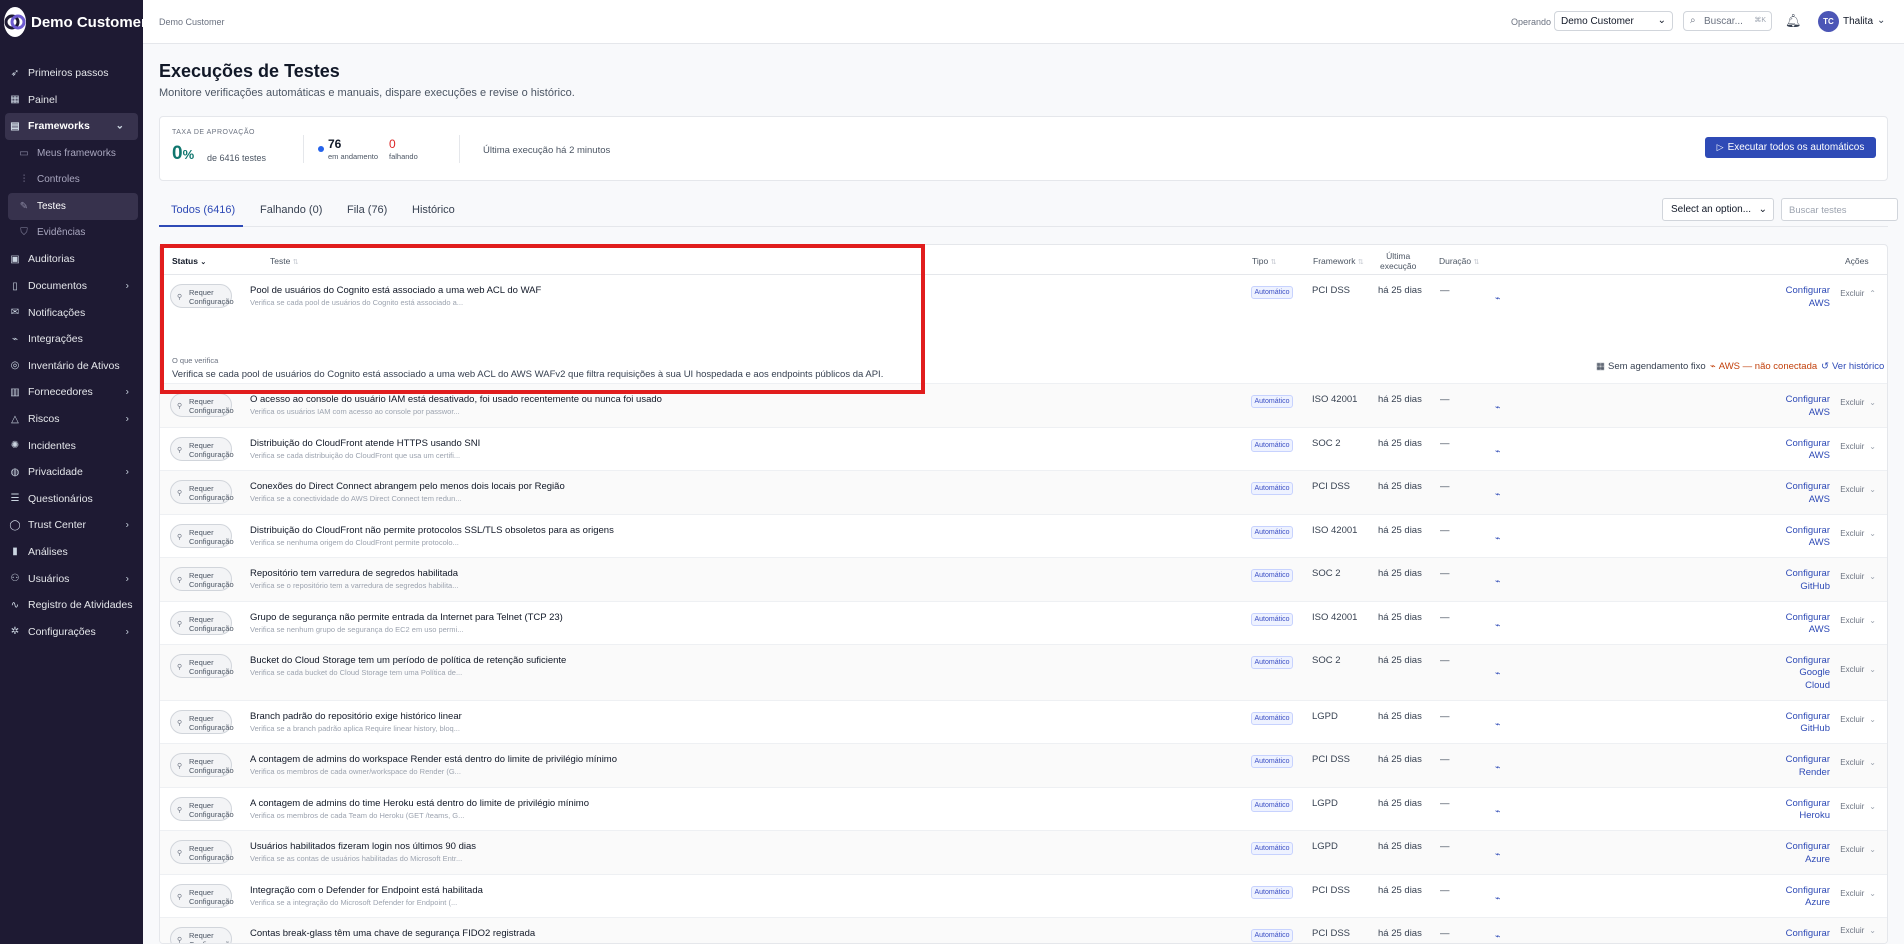  I want to click on sidebar-item-evidencias: ⛉ Evidências, so click(71, 233).